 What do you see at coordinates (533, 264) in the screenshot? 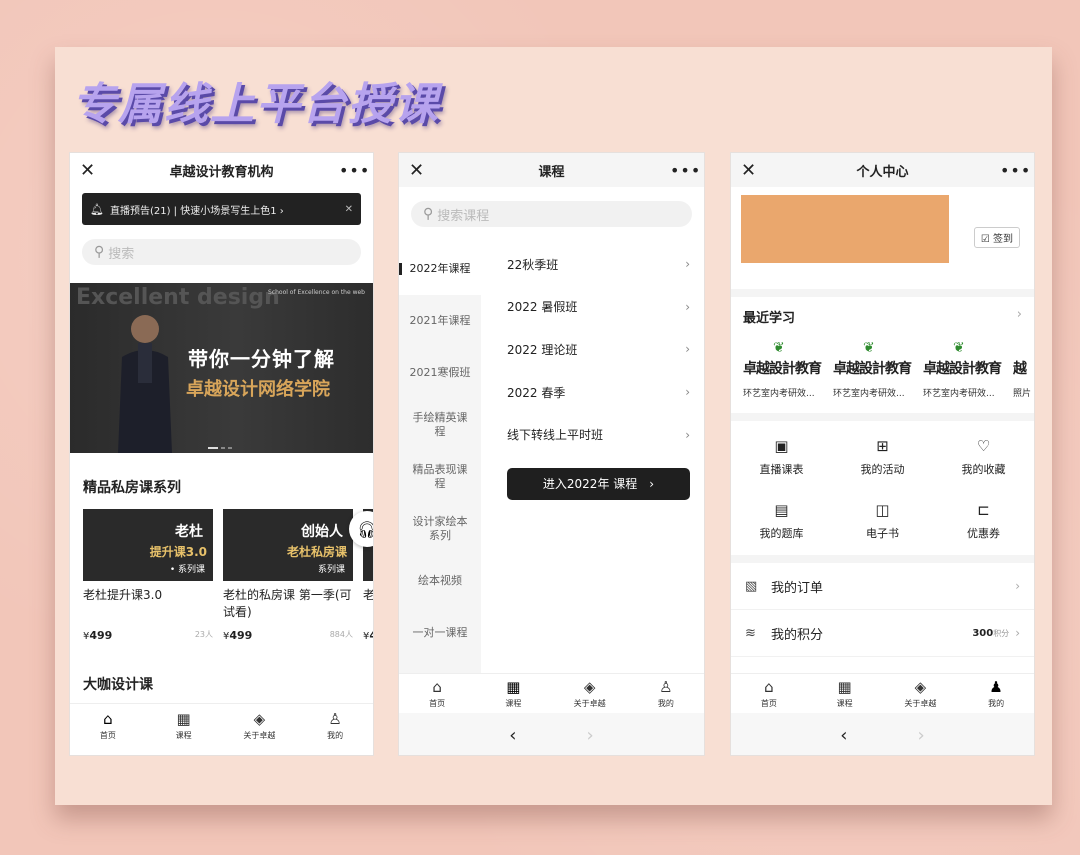
I see `item-label: 22秋季班` at bounding box center [533, 264].